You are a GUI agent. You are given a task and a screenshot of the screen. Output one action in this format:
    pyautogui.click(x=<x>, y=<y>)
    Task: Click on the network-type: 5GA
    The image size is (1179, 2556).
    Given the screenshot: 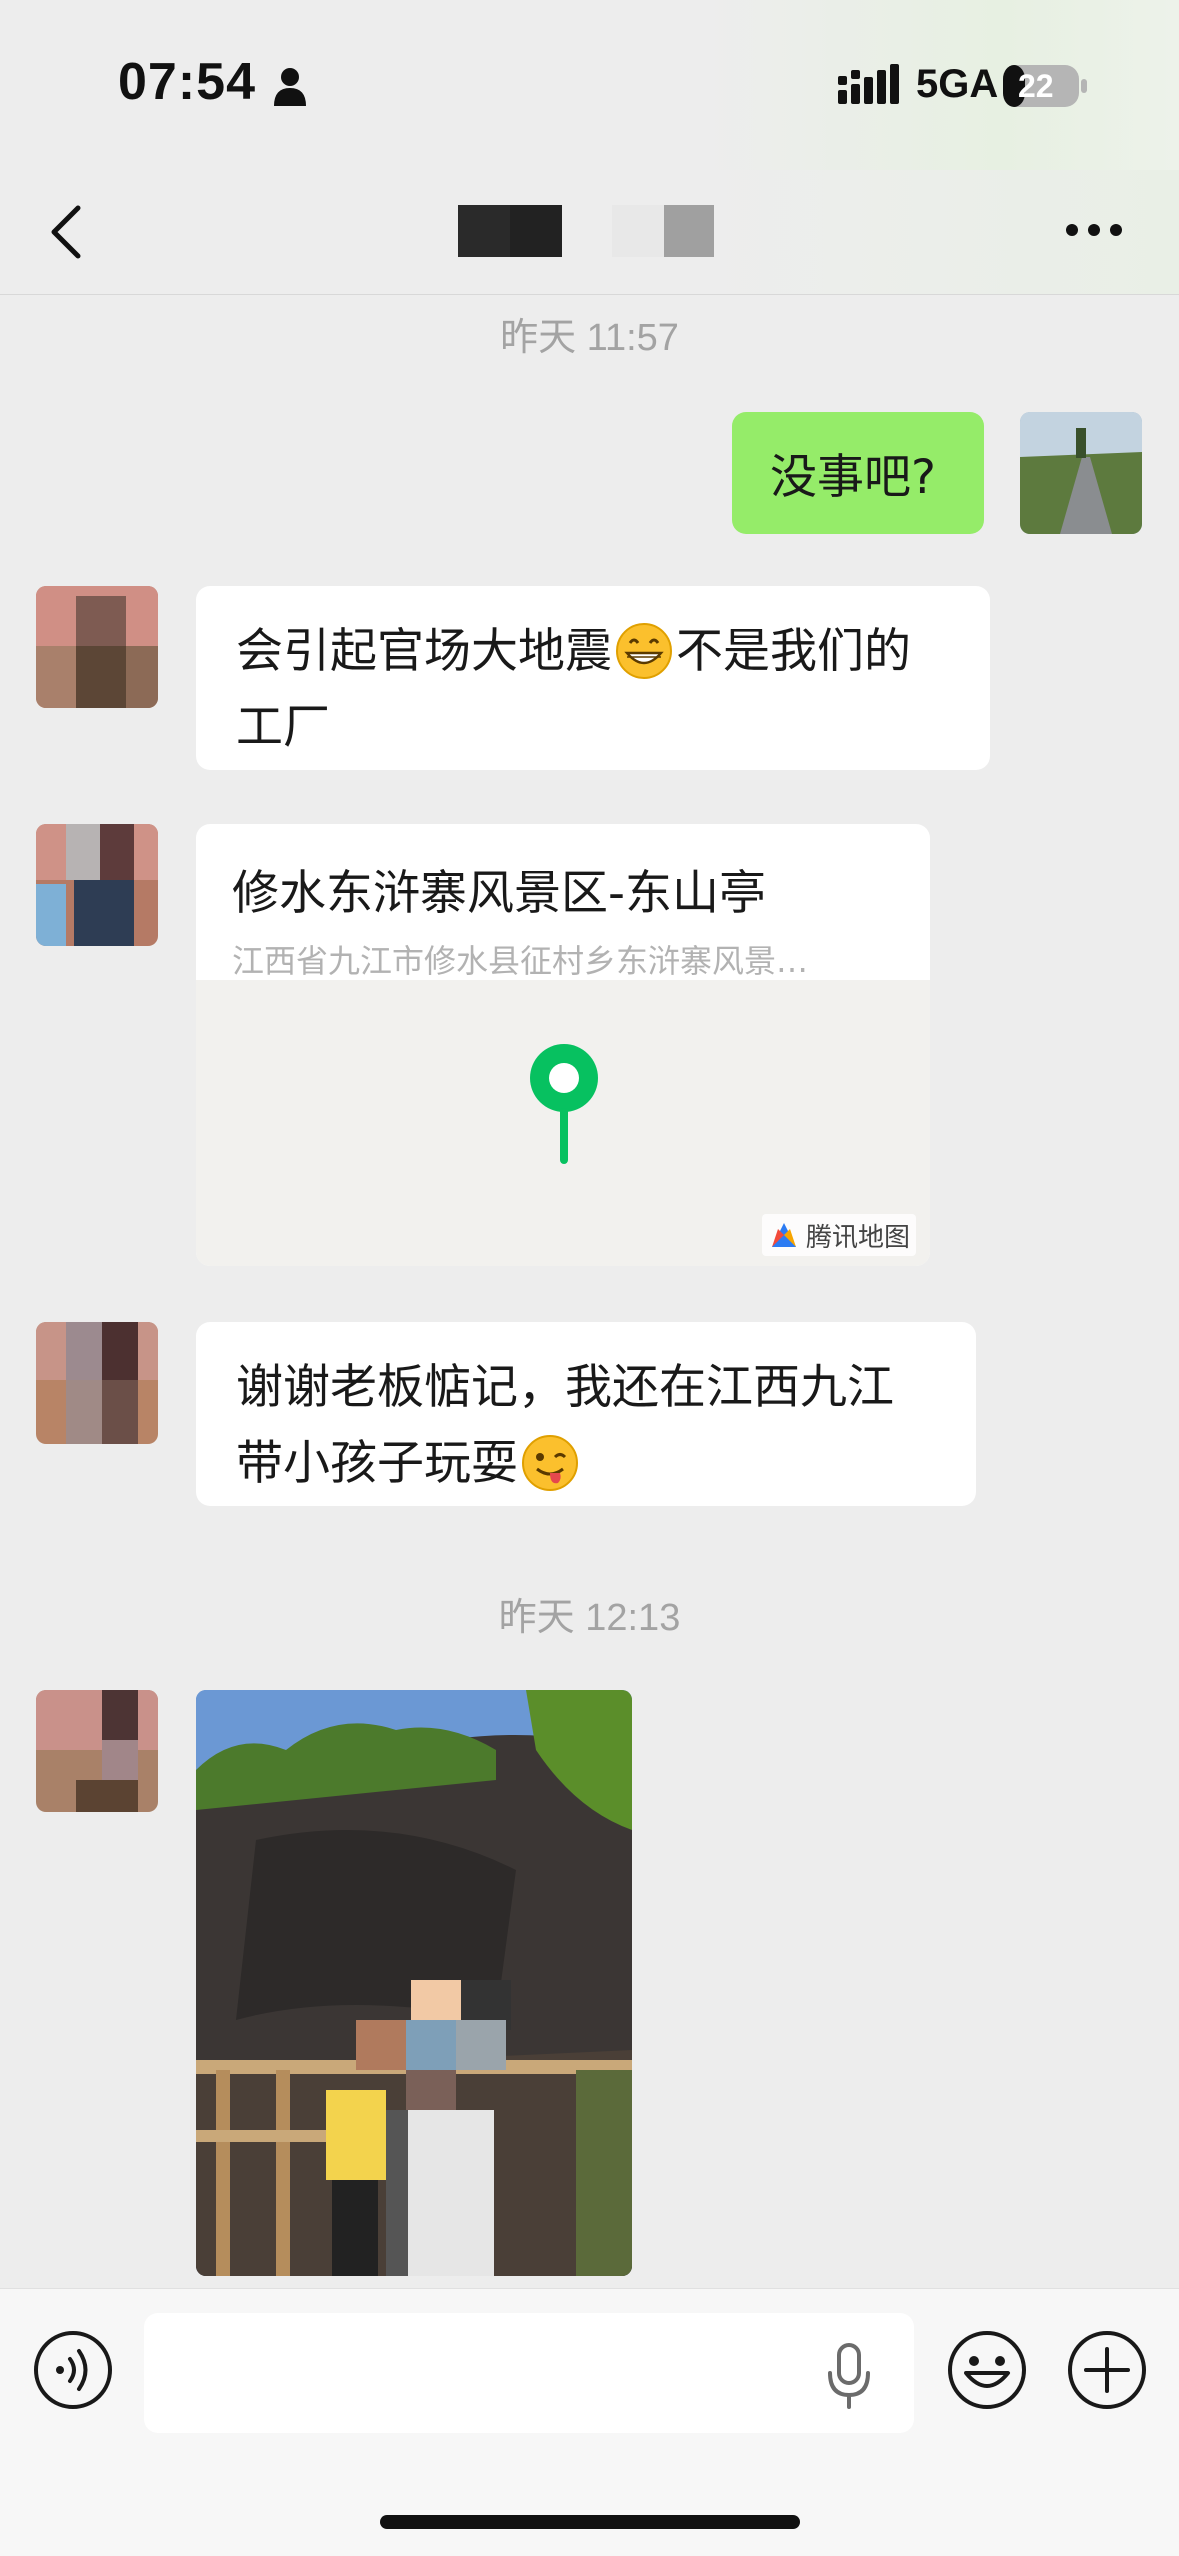 What is the action you would take?
    pyautogui.click(x=957, y=84)
    